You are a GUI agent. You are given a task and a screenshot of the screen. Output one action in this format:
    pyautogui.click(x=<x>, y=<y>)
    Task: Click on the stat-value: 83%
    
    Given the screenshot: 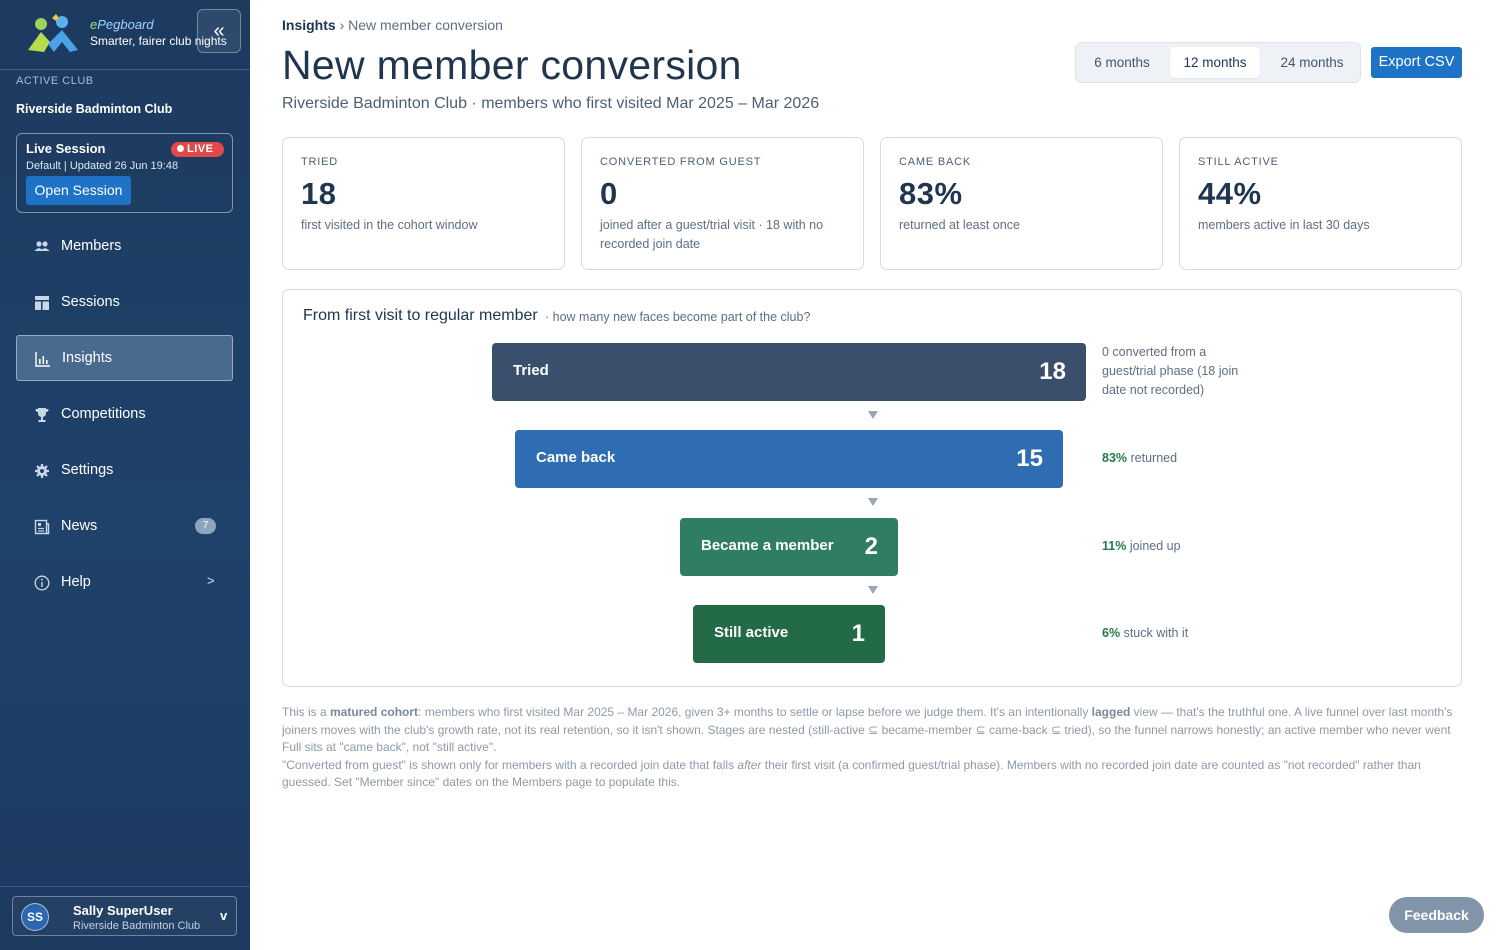 What is the action you would take?
    pyautogui.click(x=931, y=193)
    